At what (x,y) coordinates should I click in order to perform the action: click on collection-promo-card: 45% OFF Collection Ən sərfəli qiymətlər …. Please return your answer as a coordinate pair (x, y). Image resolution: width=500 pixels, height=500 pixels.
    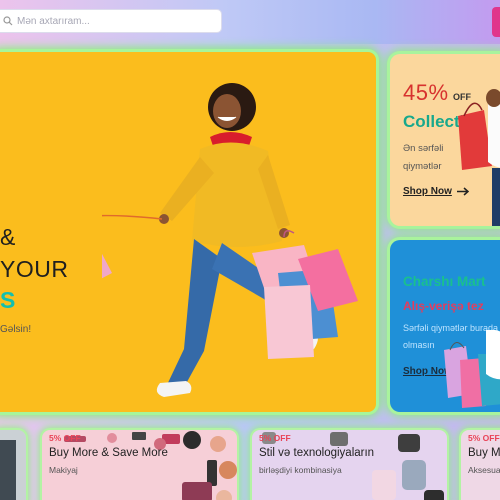
    Looking at the image, I should click on (445, 140).